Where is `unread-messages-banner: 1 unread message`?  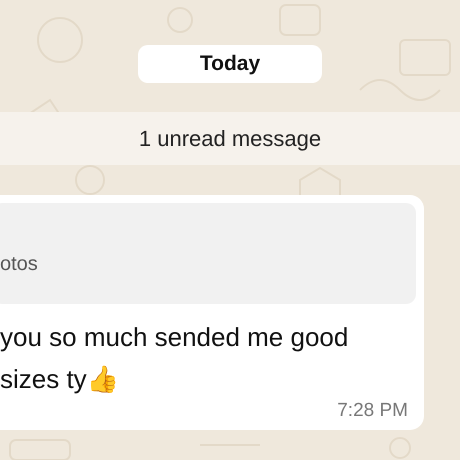 unread-messages-banner: 1 unread message is located at coordinates (230, 138).